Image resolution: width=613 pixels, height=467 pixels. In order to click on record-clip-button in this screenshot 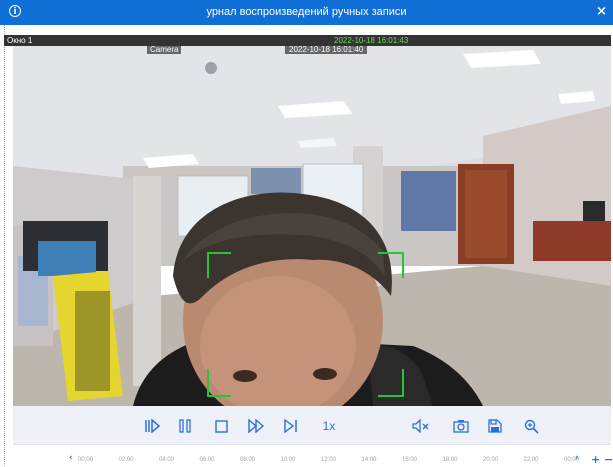, I will do `click(495, 426)`.